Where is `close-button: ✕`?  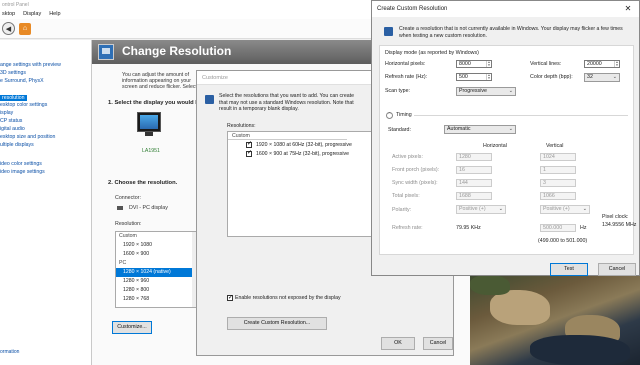 close-button: ✕ is located at coordinates (628, 9).